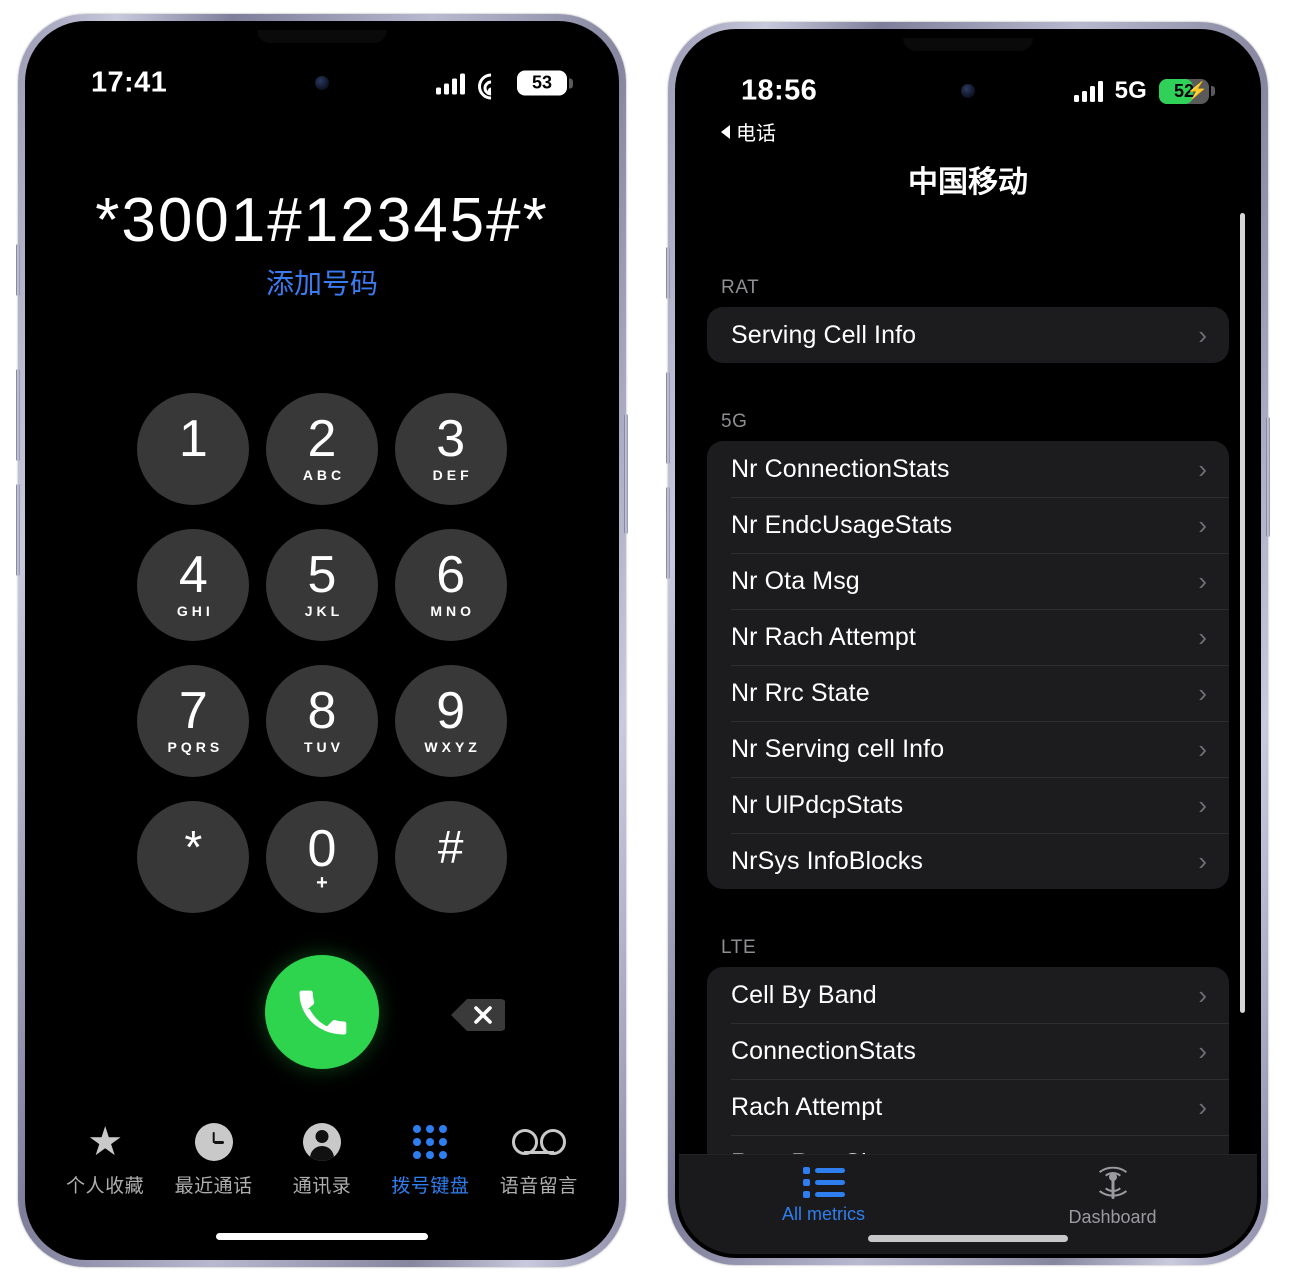  What do you see at coordinates (1112, 1197) in the screenshot?
I see `tab-dashboard: Dashboard` at bounding box center [1112, 1197].